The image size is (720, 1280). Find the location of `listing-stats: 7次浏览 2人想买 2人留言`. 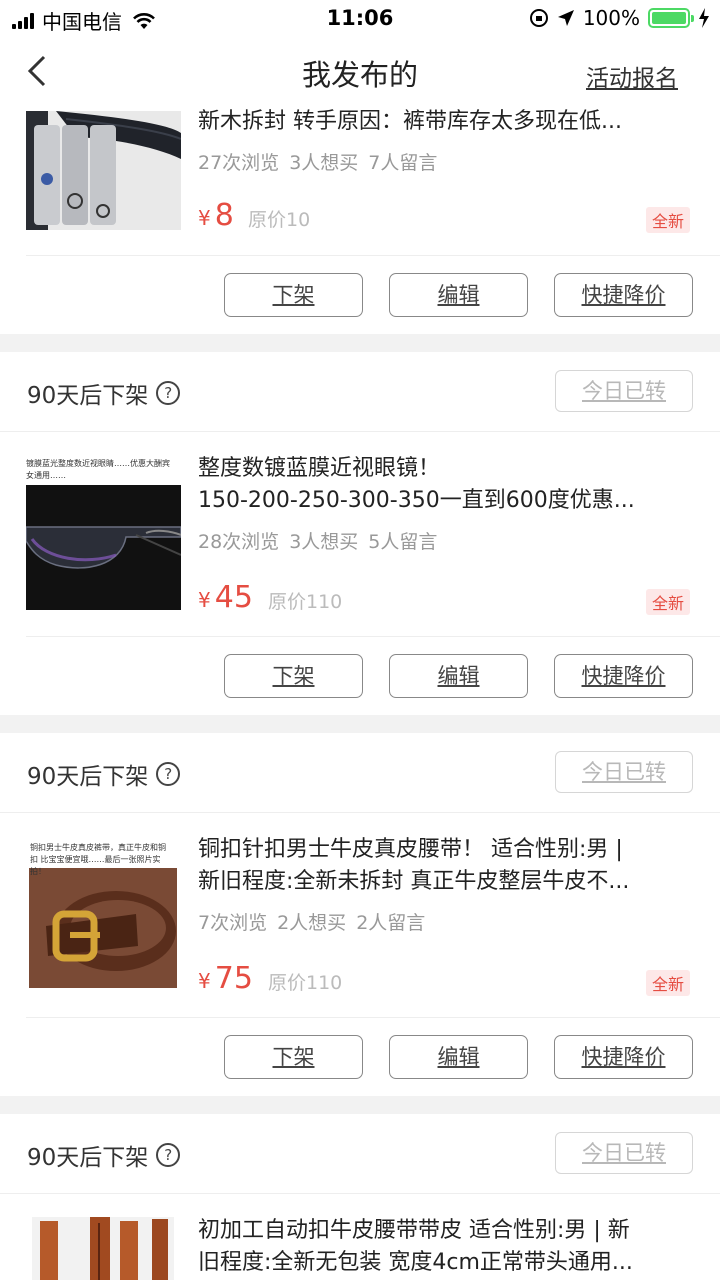

listing-stats: 7次浏览 2人想买 2人留言 is located at coordinates (444, 921).